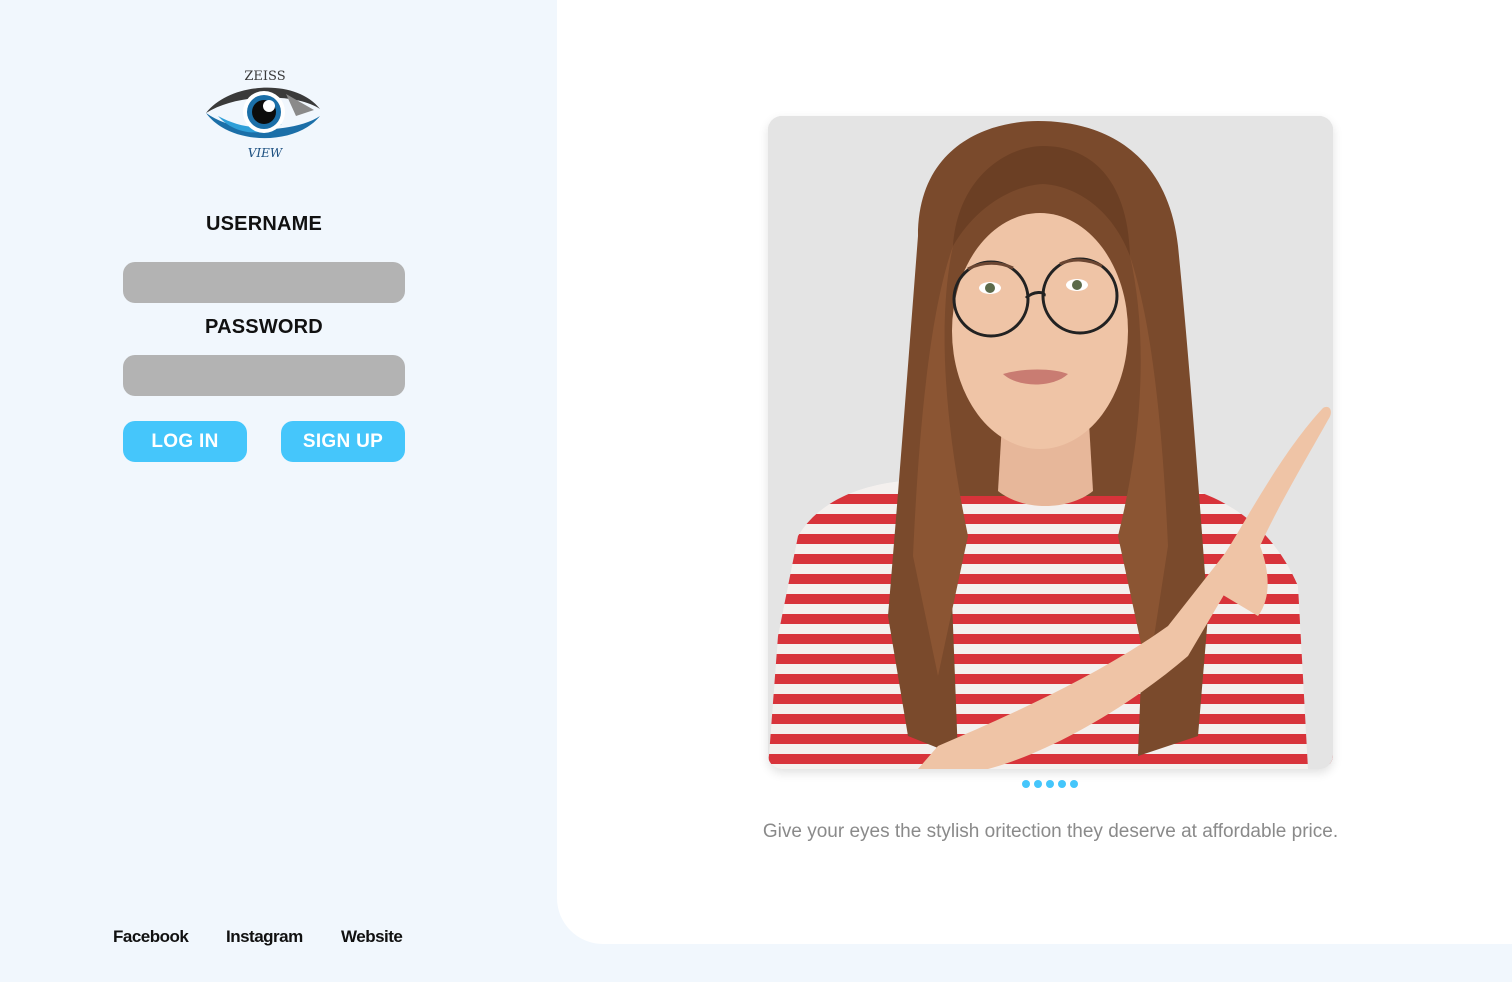 Image resolution: width=1512 pixels, height=982 pixels. I want to click on sign-up-button: SIGN UP, so click(343, 441).